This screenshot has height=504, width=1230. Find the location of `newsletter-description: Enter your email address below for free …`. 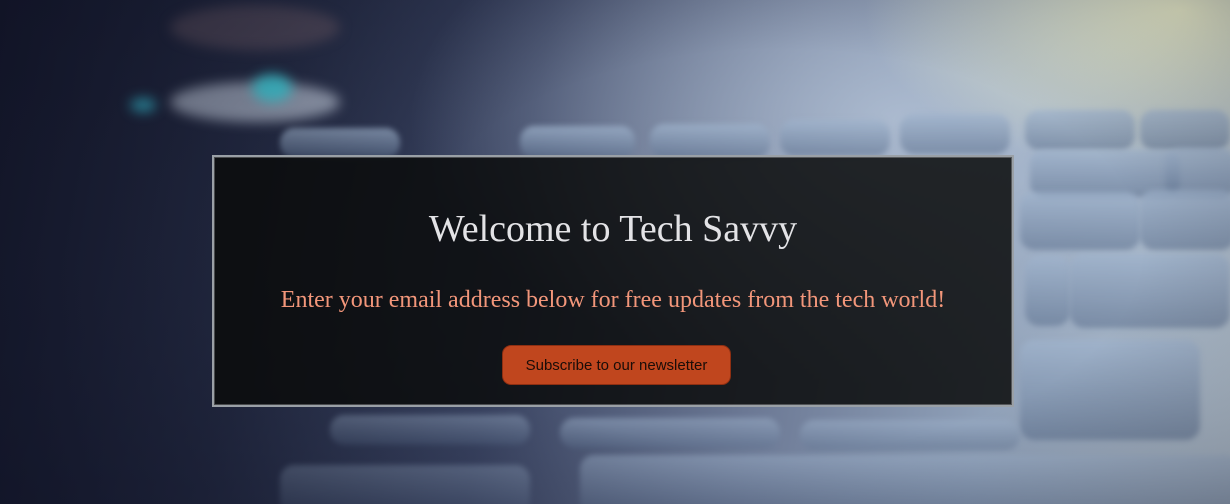

newsletter-description: Enter your email address below for free … is located at coordinates (613, 300).